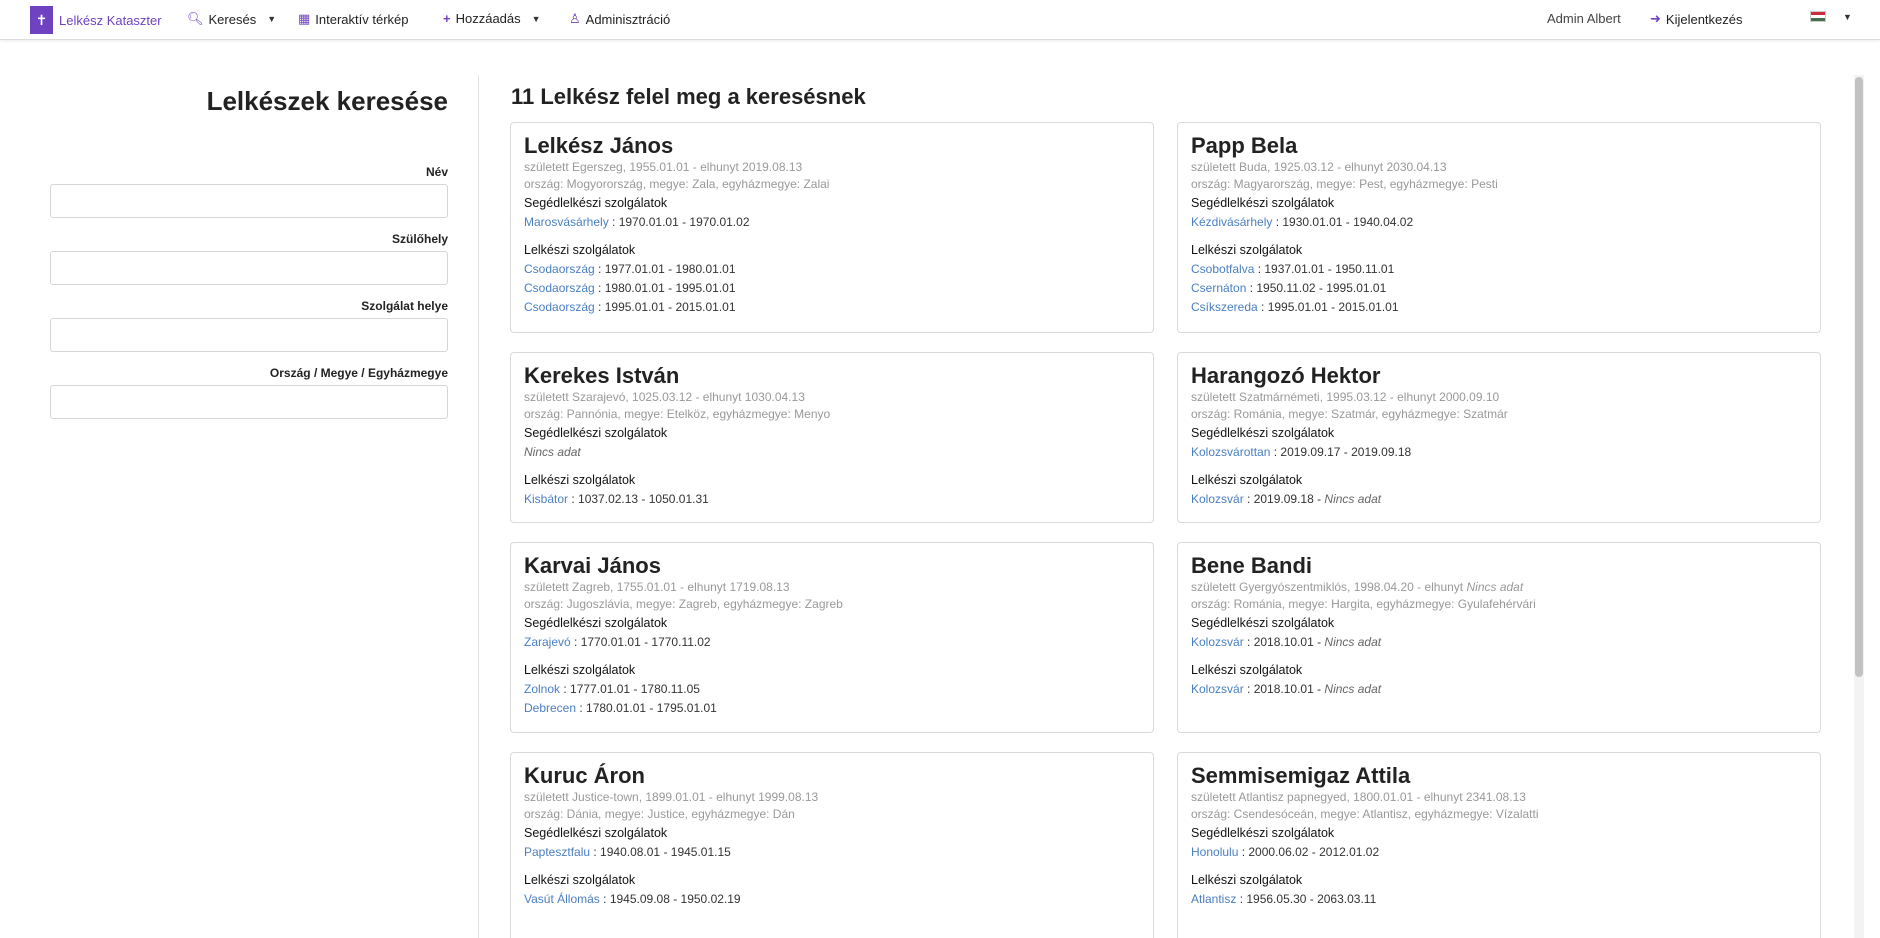 The height and width of the screenshot is (938, 1880). I want to click on pastor-name: Papp Bela, so click(1499, 146).